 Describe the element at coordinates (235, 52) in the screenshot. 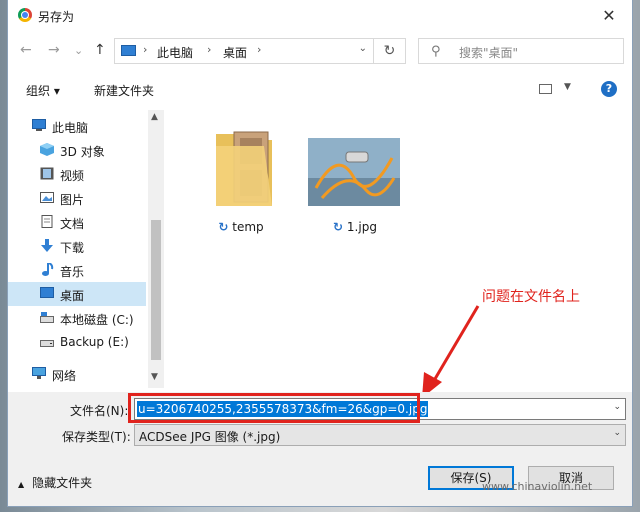

I see `breadcrumb-desktop: 桌面` at that location.